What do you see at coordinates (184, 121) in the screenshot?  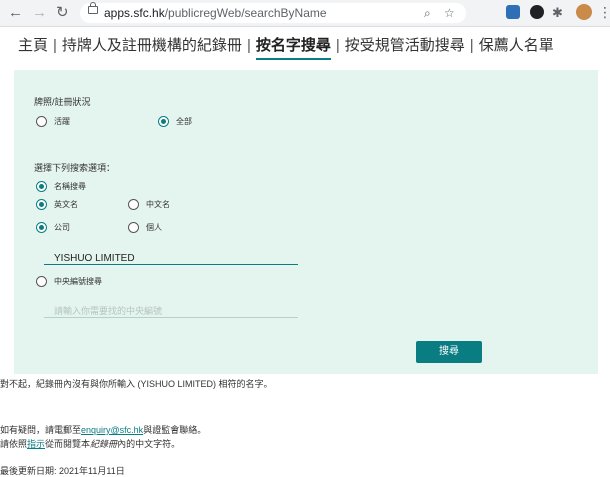 I see `status-all-label: 全部` at bounding box center [184, 121].